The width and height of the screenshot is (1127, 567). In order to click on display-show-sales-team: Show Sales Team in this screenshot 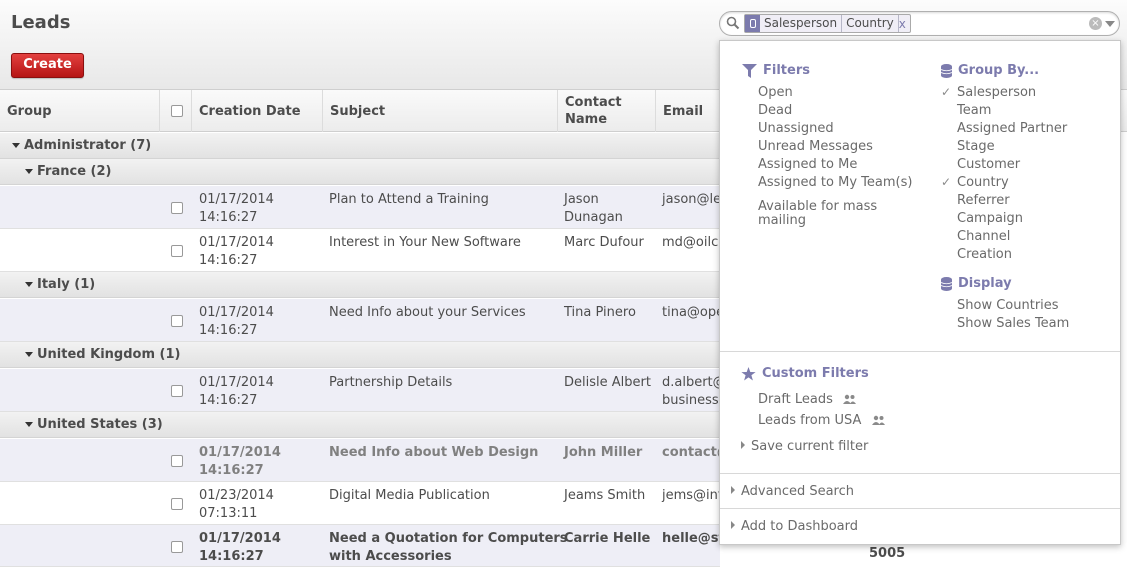, I will do `click(1013, 324)`.